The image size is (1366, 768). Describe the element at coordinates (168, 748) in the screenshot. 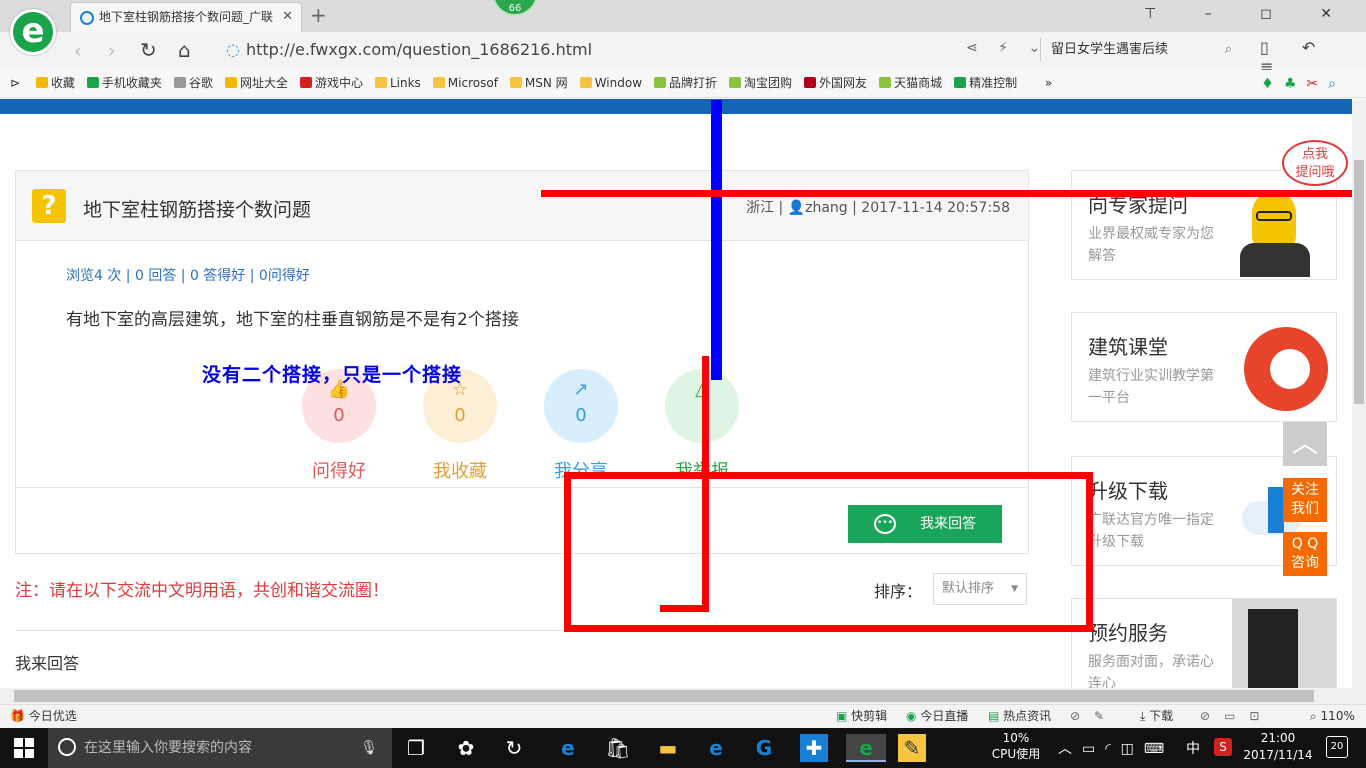

I see `taskbar-search-placeholder: 在这里输入你要搜索的内容` at that location.